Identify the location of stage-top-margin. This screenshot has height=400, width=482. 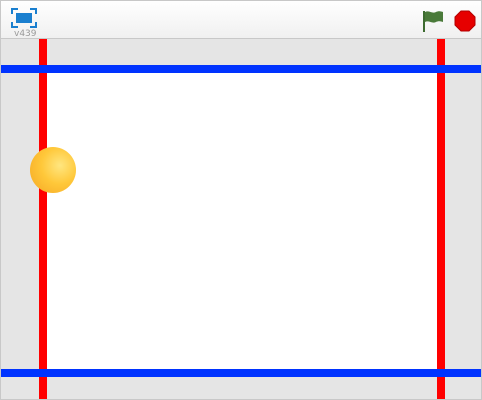
(241, 52).